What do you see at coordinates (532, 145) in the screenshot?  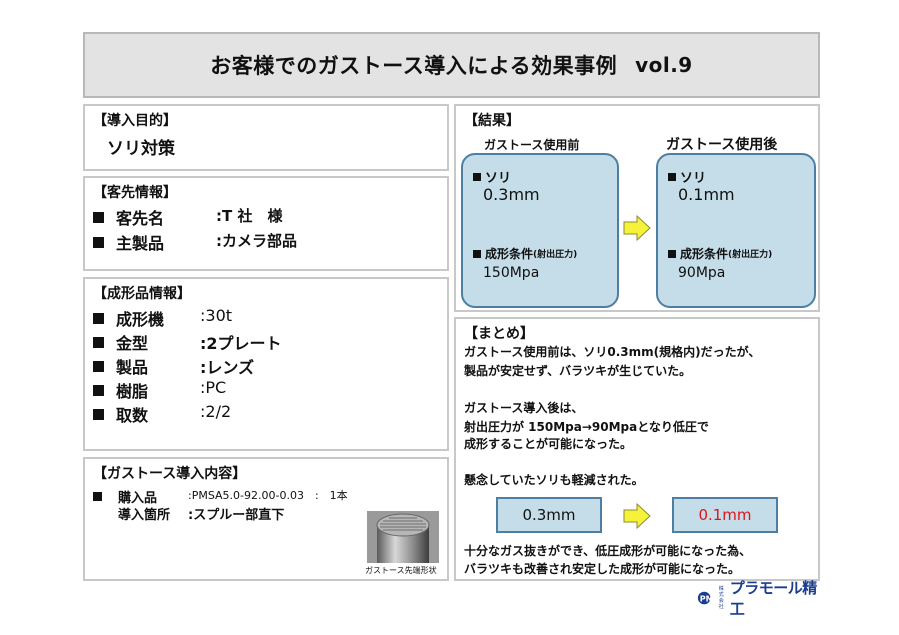 I see `before-title: ガストース使用前` at bounding box center [532, 145].